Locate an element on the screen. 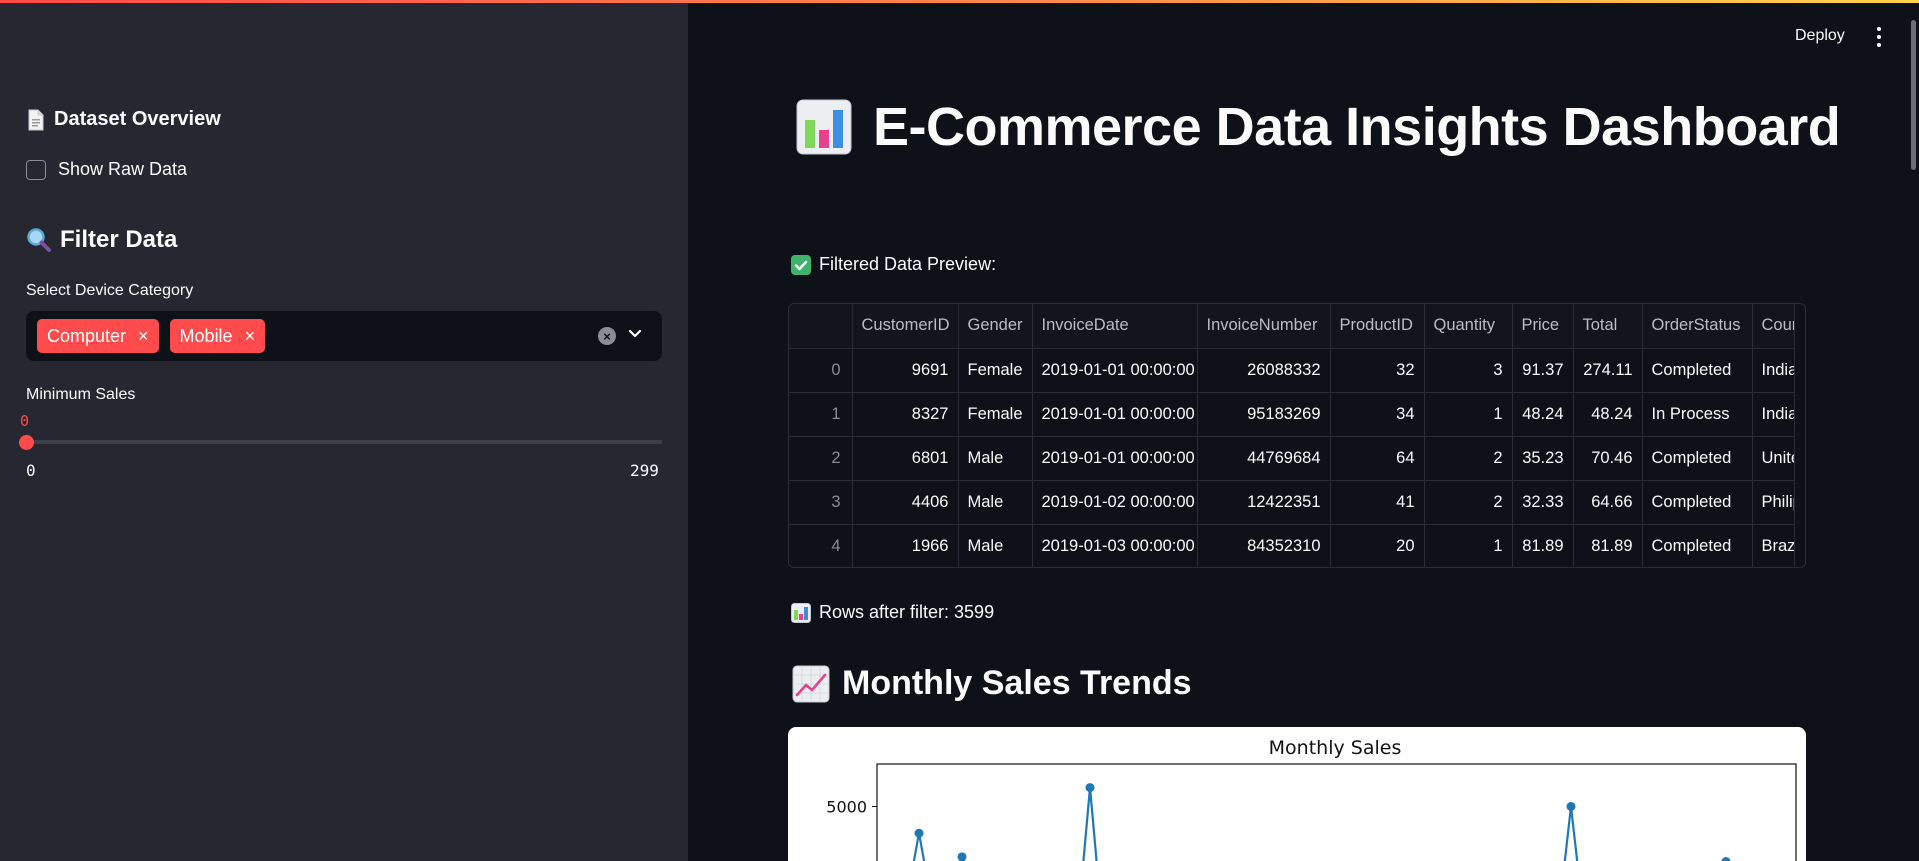 The height and width of the screenshot is (861, 1919). column-header: Gender is located at coordinates (995, 326).